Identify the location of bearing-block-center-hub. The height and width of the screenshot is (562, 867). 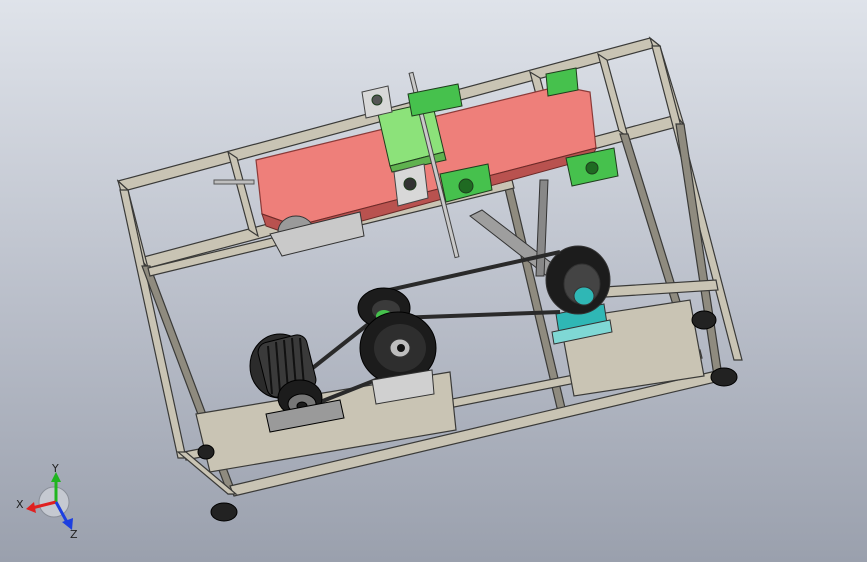
(466, 186).